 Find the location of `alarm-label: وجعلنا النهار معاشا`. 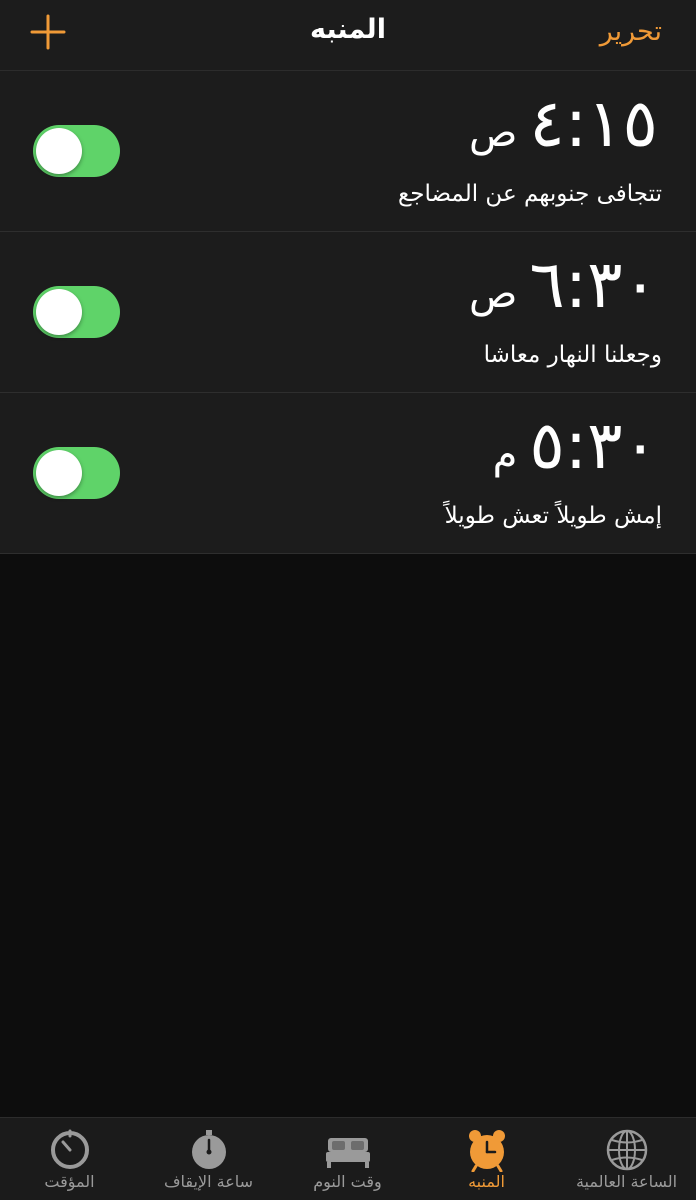

alarm-label: وجعلنا النهار معاشا is located at coordinates (572, 355).